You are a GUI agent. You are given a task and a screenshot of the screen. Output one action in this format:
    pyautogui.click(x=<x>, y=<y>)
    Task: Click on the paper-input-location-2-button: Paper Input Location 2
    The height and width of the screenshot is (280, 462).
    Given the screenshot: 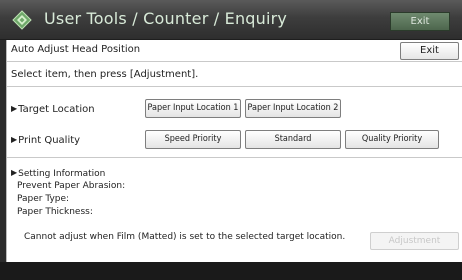 What is the action you would take?
    pyautogui.click(x=293, y=108)
    